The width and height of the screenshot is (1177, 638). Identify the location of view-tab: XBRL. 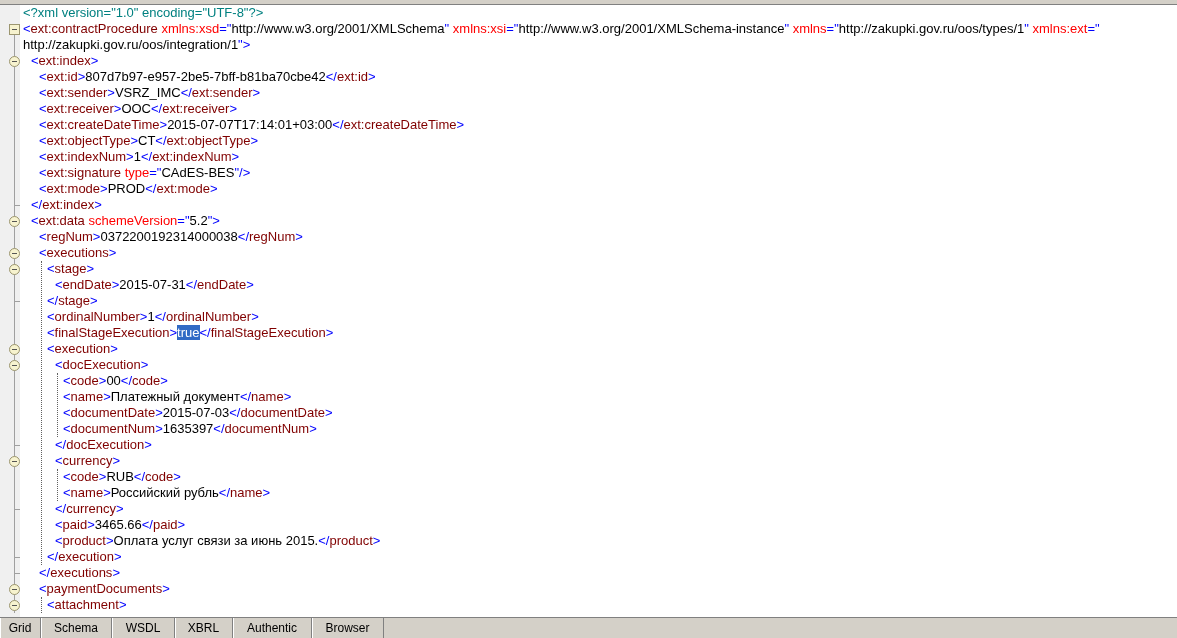
(204, 628).